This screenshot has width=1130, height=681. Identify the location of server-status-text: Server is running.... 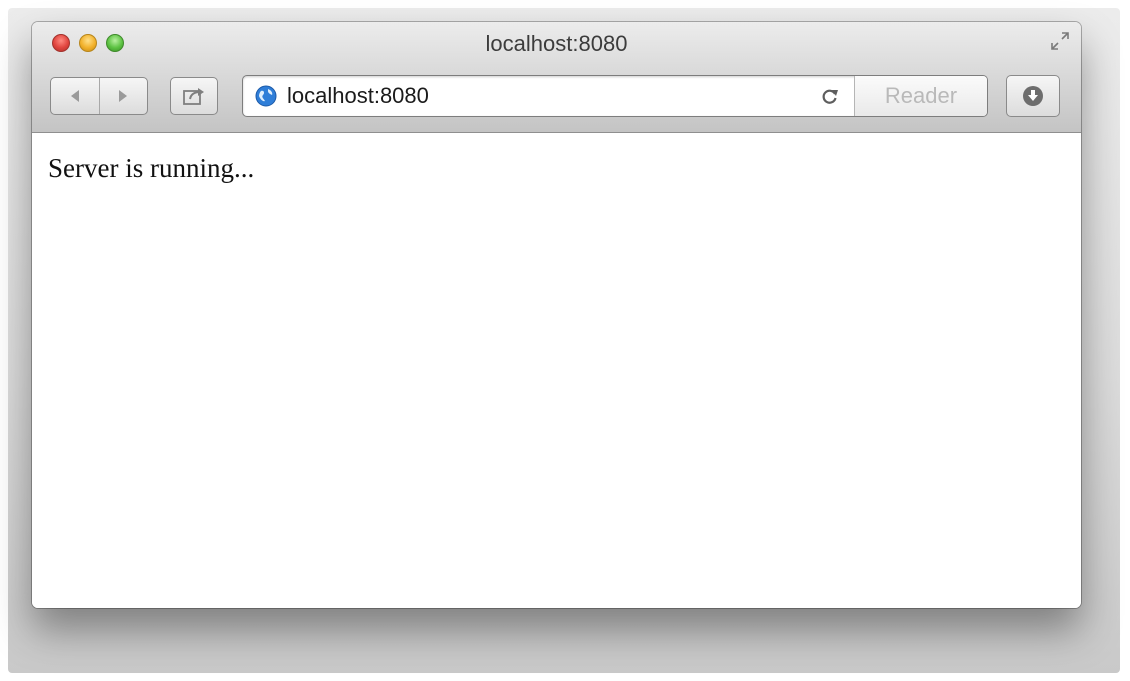
(151, 168).